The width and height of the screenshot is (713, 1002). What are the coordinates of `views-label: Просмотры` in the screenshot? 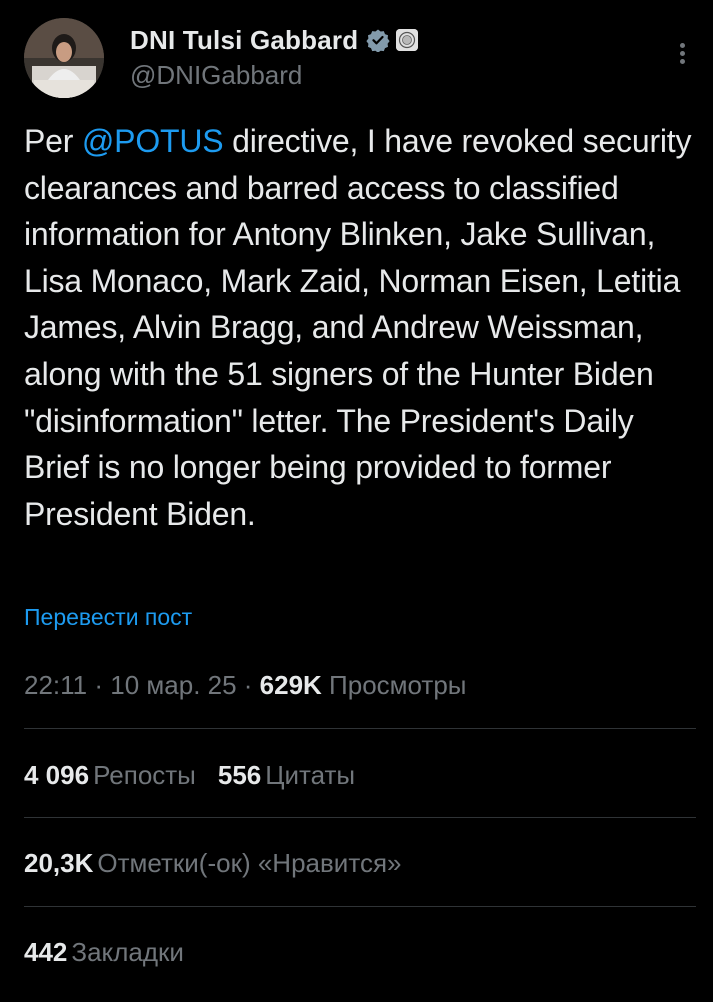 It's located at (394, 685).